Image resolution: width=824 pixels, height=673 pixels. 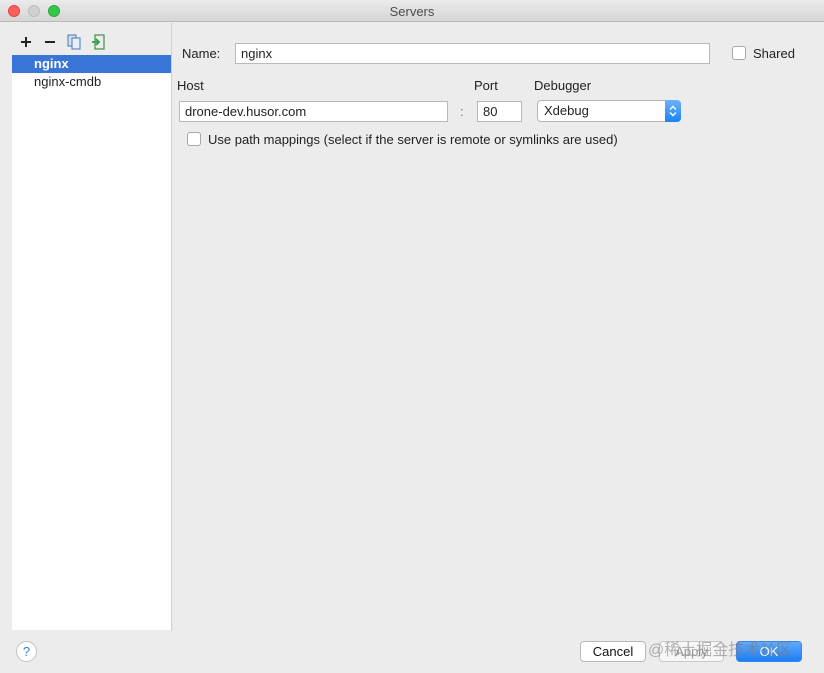 What do you see at coordinates (171, 327) in the screenshot?
I see `splitter` at bounding box center [171, 327].